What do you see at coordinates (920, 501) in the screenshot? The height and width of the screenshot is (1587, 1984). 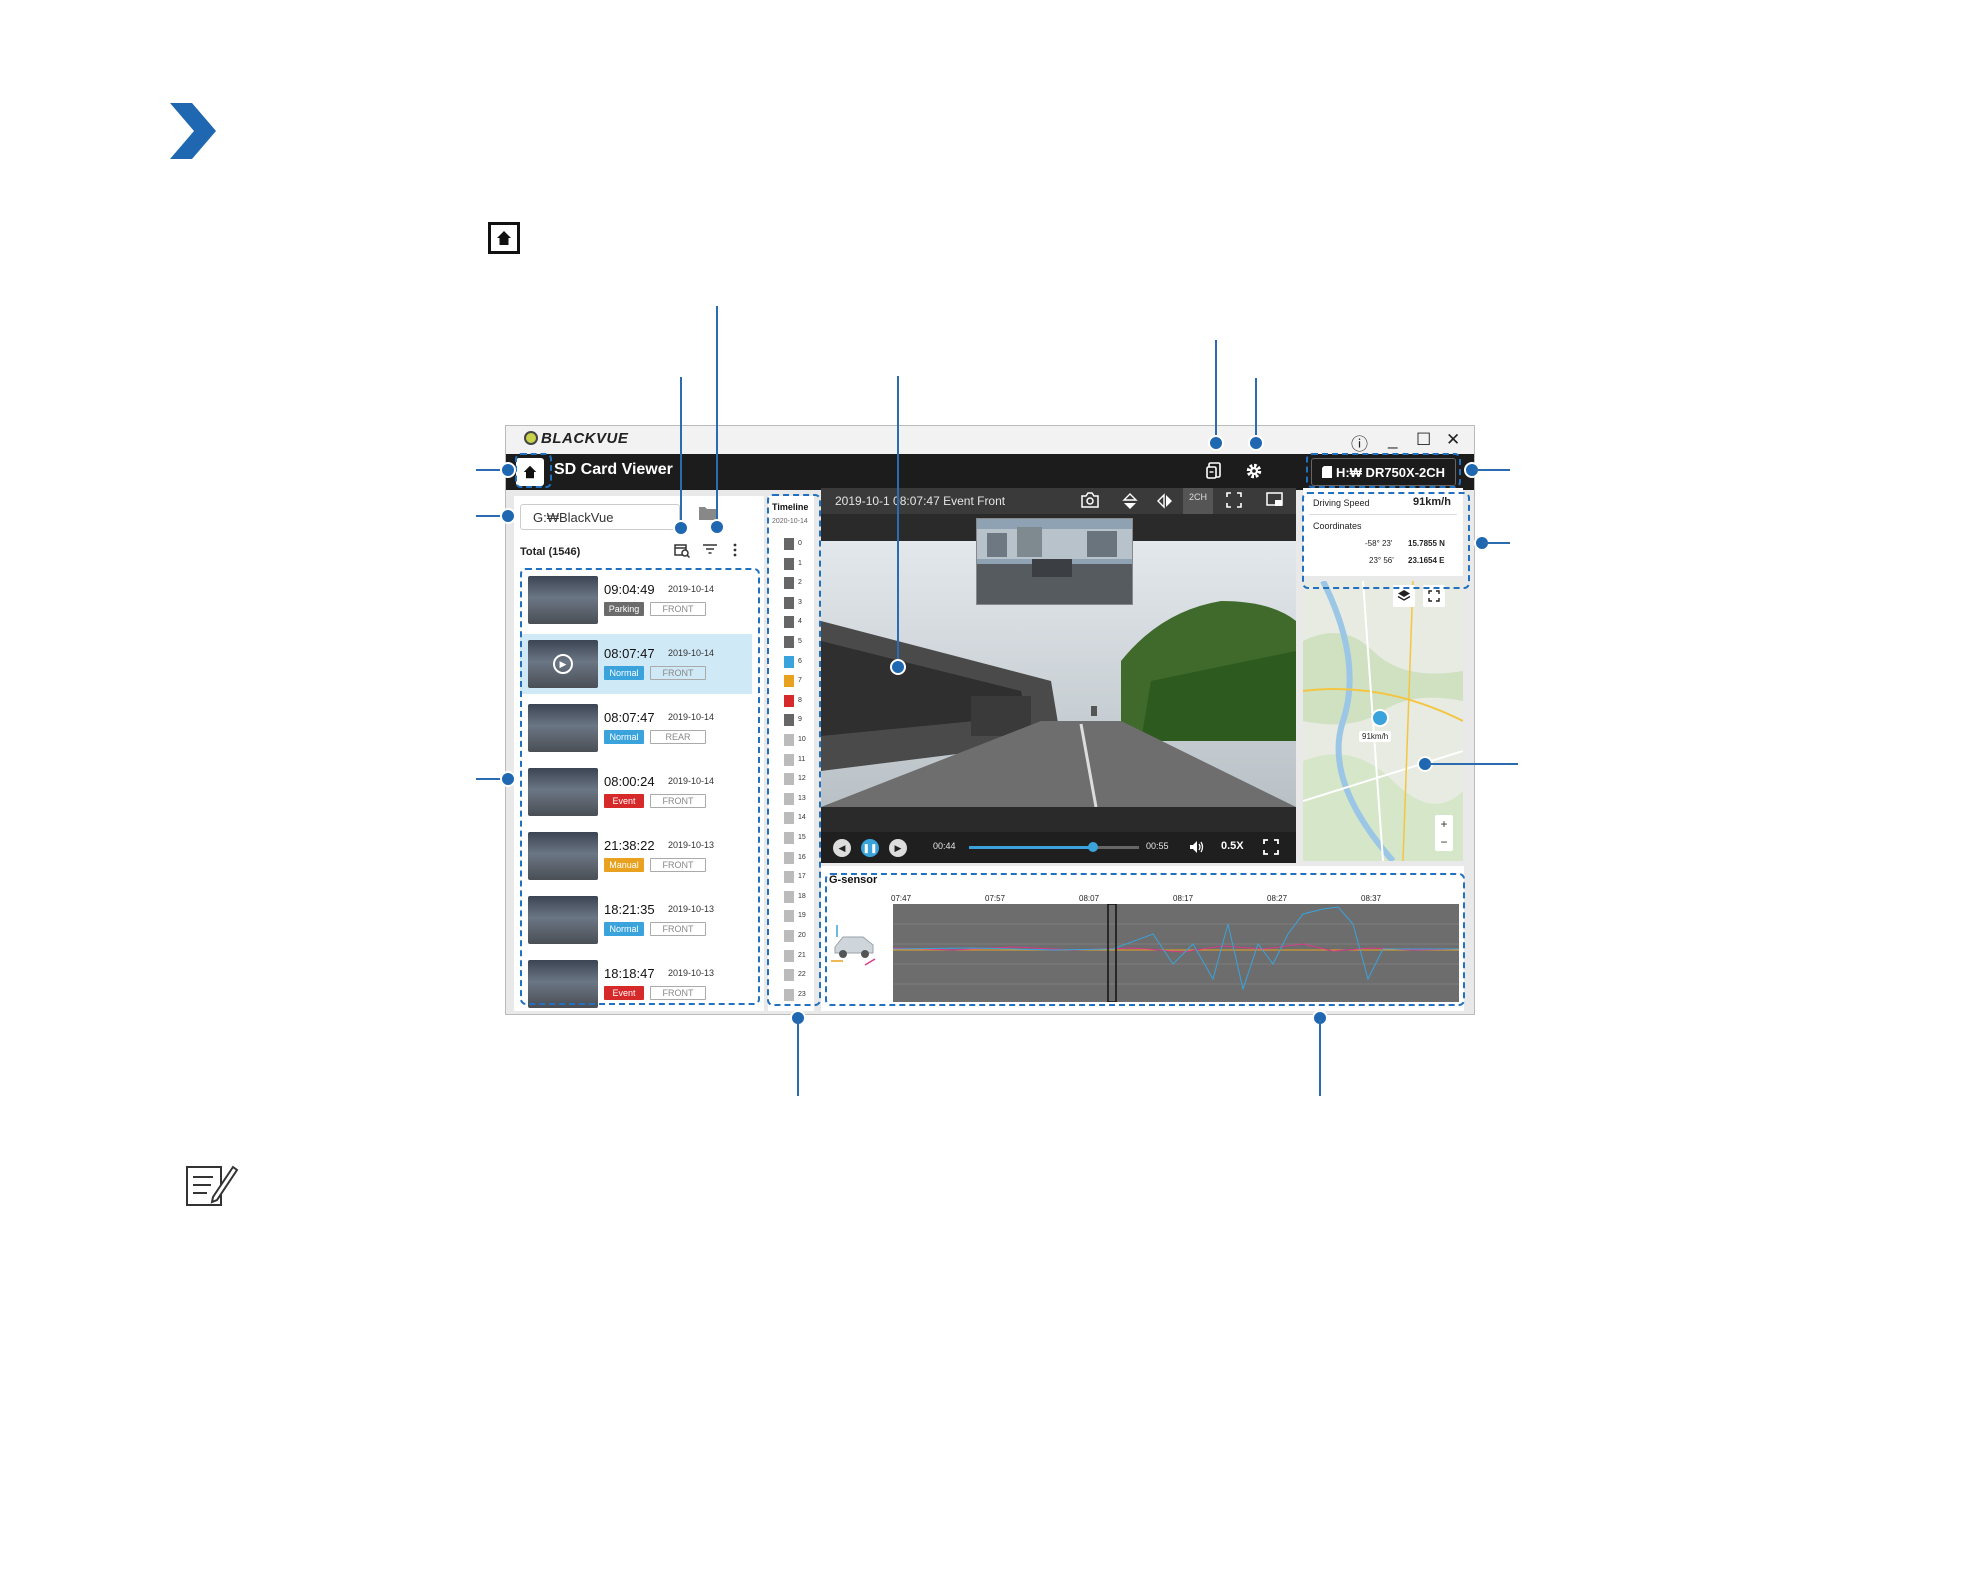 I see `video-title: 2019-10-1 08:07:47 Event Front` at bounding box center [920, 501].